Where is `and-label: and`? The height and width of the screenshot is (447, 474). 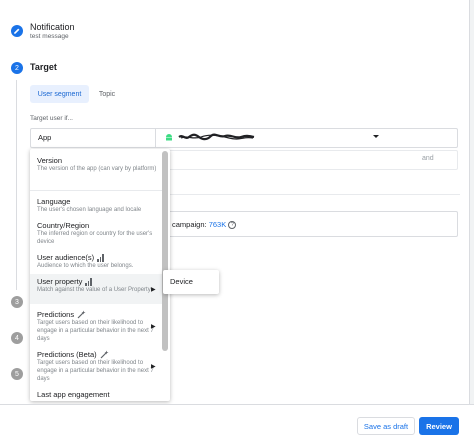
and-label: and is located at coordinates (428, 158).